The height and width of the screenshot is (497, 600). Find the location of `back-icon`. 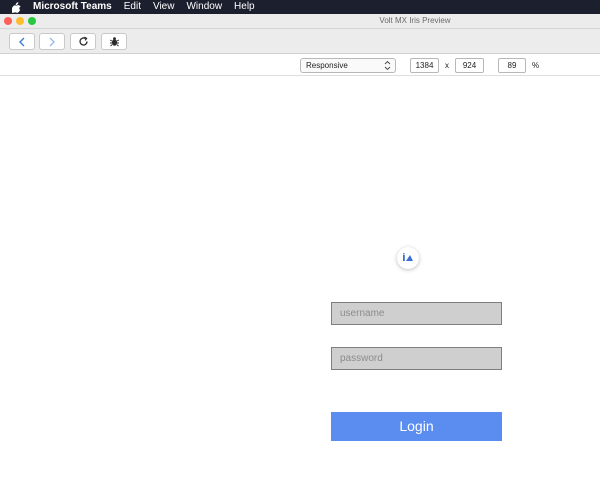

back-icon is located at coordinates (22, 41).